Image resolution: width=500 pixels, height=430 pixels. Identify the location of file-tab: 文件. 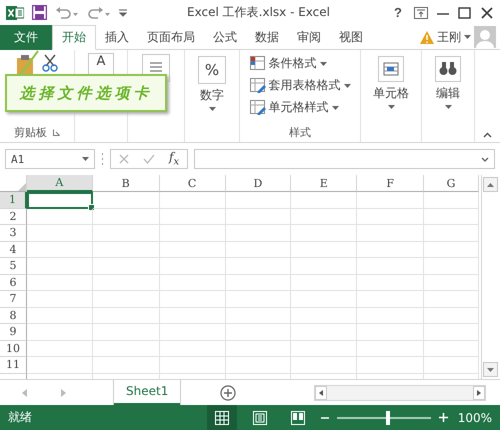
(26, 37).